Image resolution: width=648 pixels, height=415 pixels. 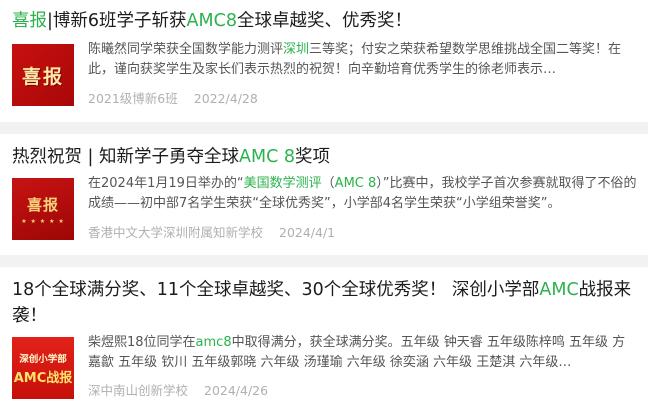 What do you see at coordinates (186, 49) in the screenshot?
I see `text-segment: 陈曦然同学荣获全国数学能力测评` at bounding box center [186, 49].